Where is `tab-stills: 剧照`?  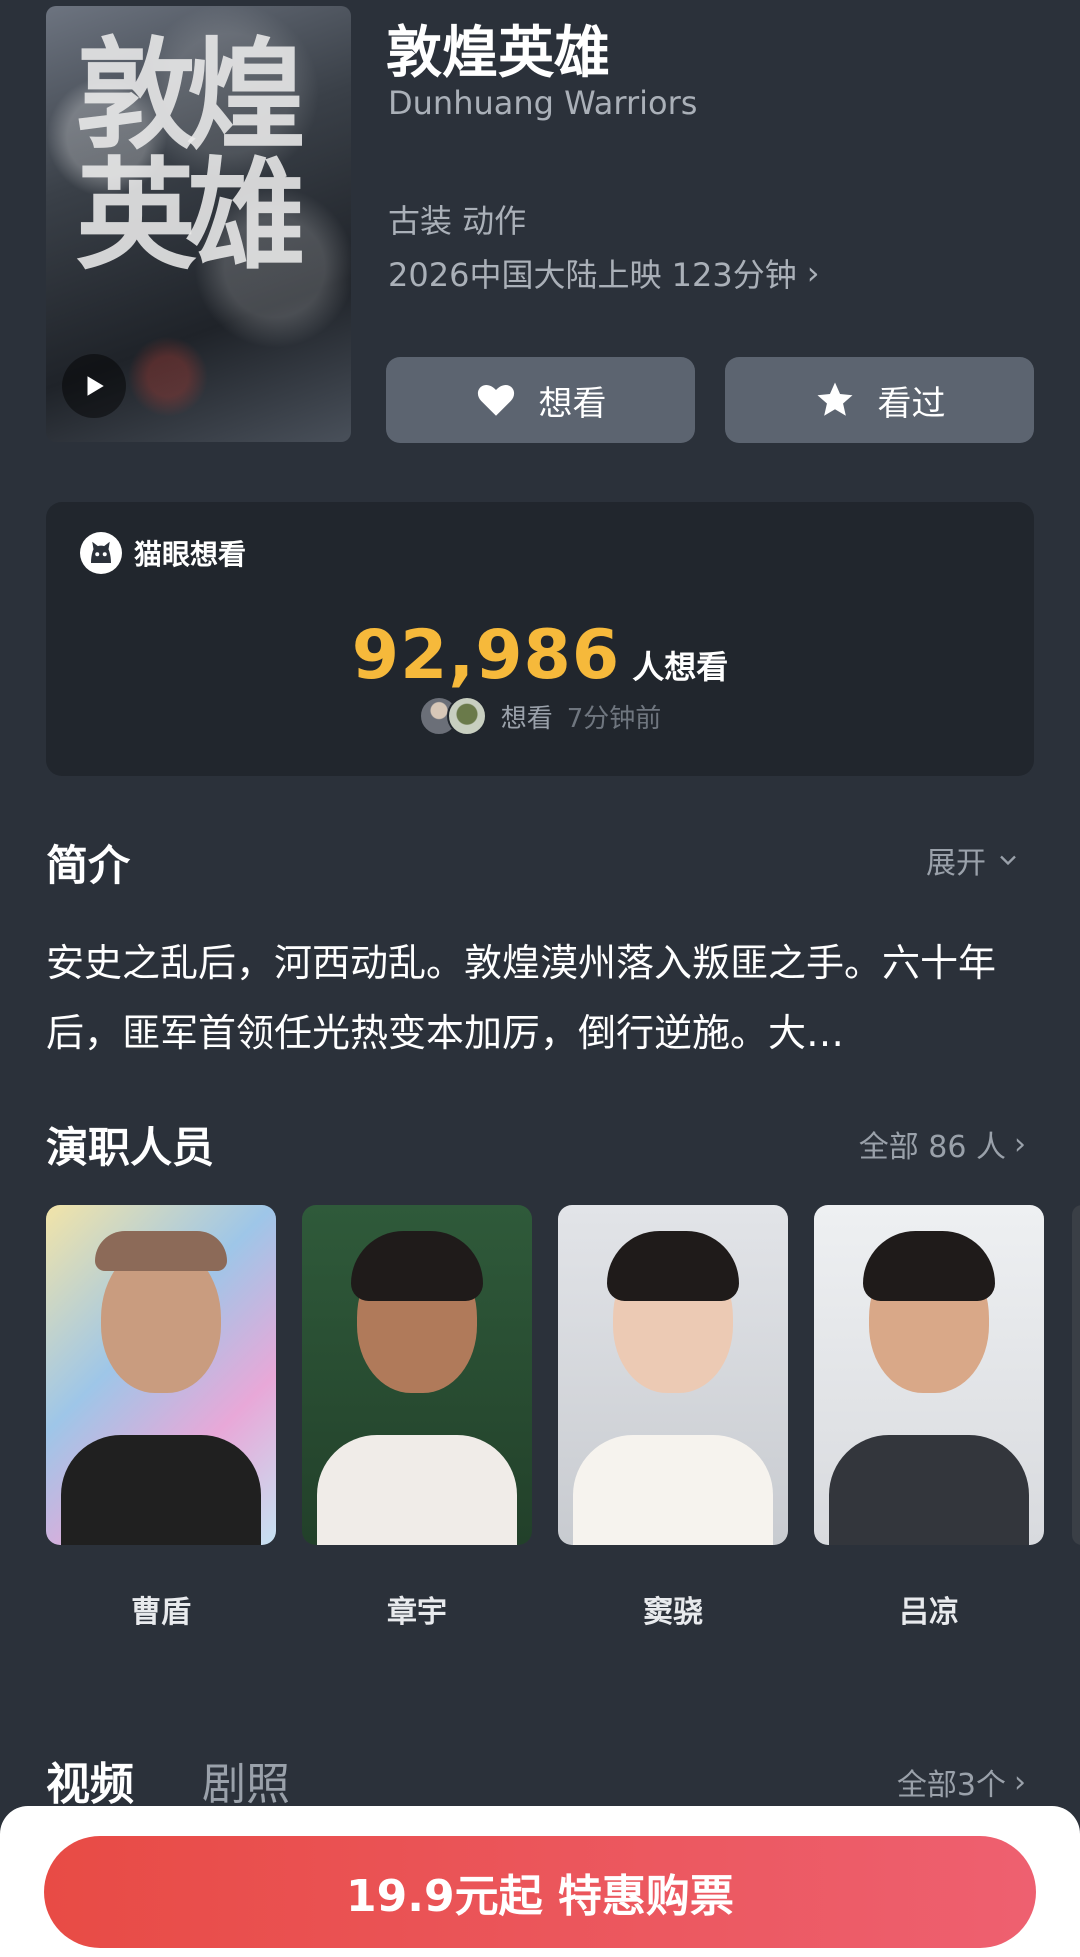
tab-stills: 剧照 is located at coordinates (246, 1780).